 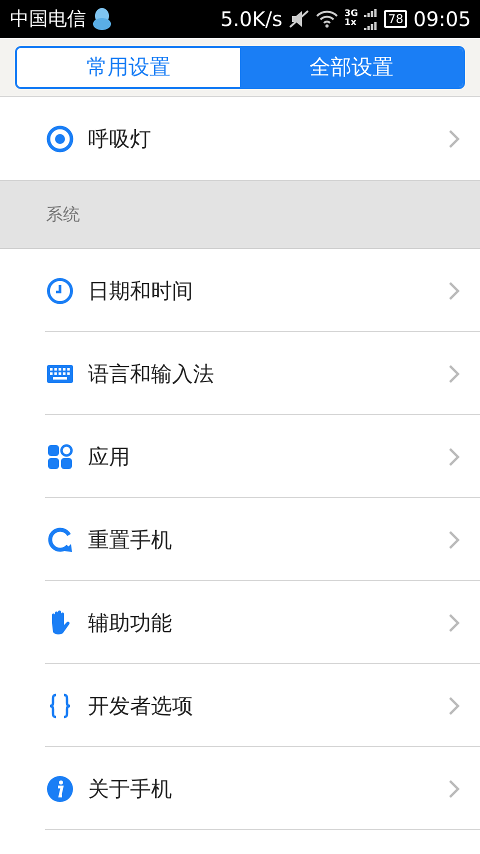 I want to click on item-label: 关于手机, so click(x=130, y=789).